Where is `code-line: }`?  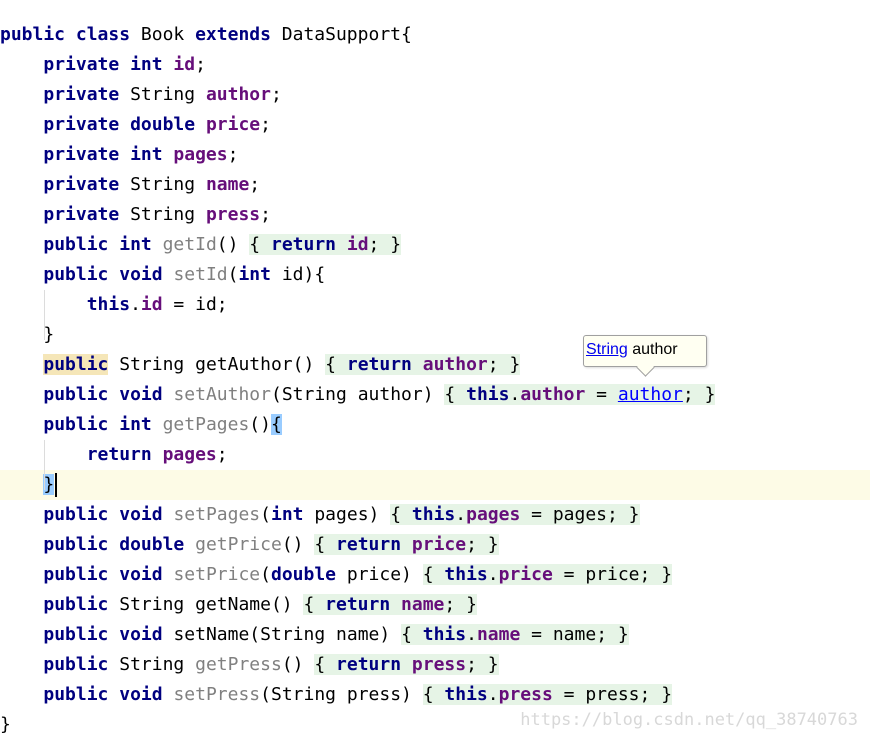 code-line: } is located at coordinates (435, 335).